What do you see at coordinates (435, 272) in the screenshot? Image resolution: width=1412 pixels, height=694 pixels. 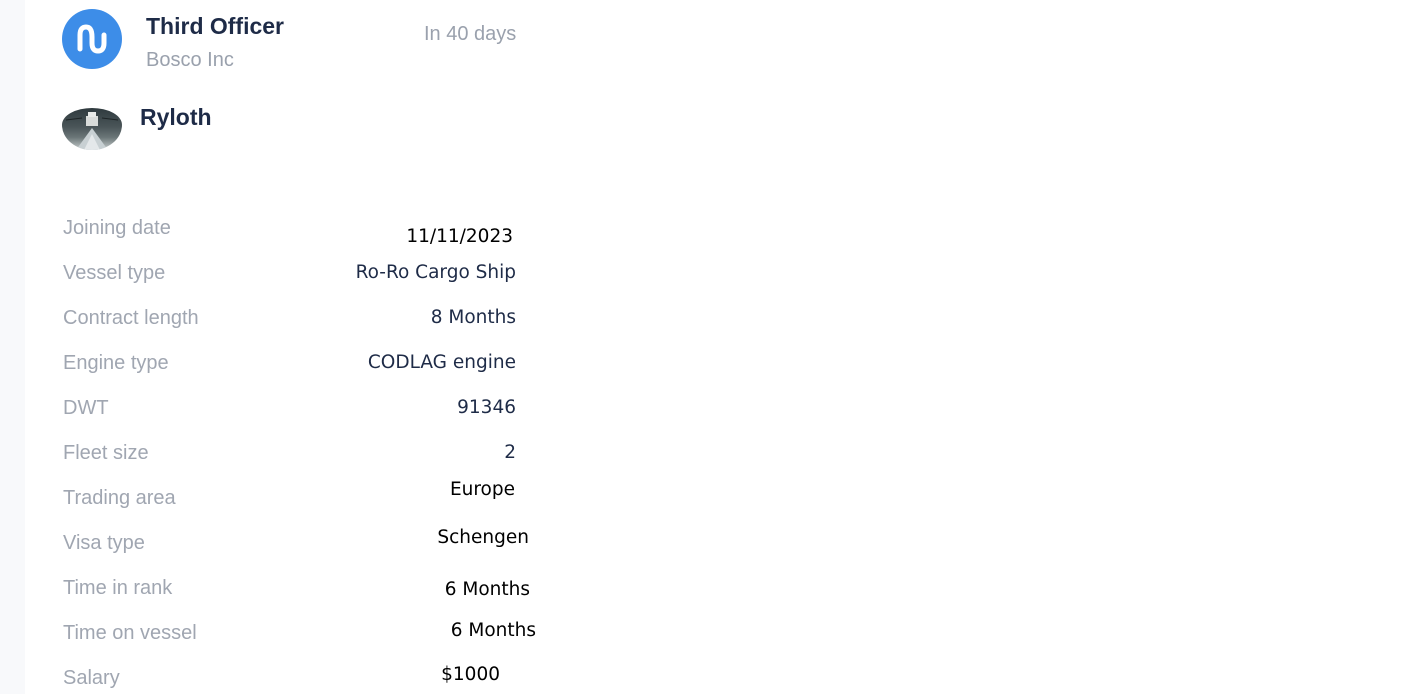 I see `detail-value-vessel-type: Ro-Ro Cargo Ship` at bounding box center [435, 272].